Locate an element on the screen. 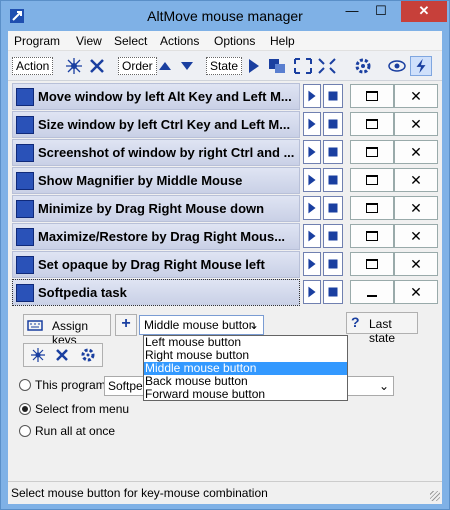 The width and height of the screenshot is (450, 510). option-forward-mouse: Forward mouse button is located at coordinates (245, 394).